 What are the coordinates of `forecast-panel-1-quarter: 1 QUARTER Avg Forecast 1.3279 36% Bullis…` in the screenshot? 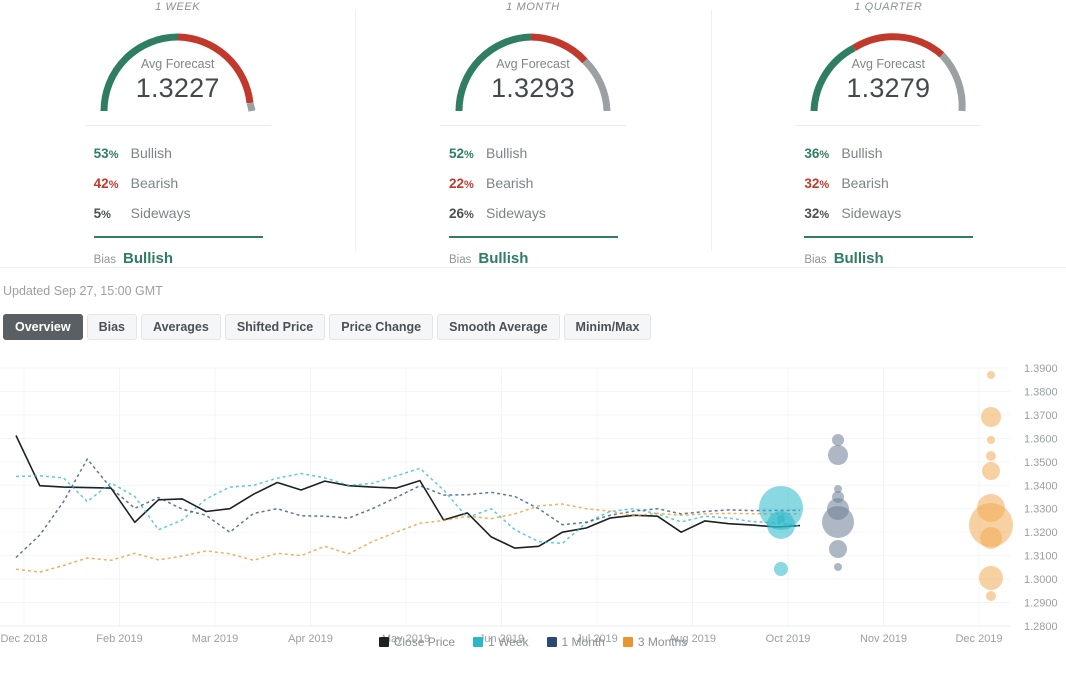 It's located at (888, 133).